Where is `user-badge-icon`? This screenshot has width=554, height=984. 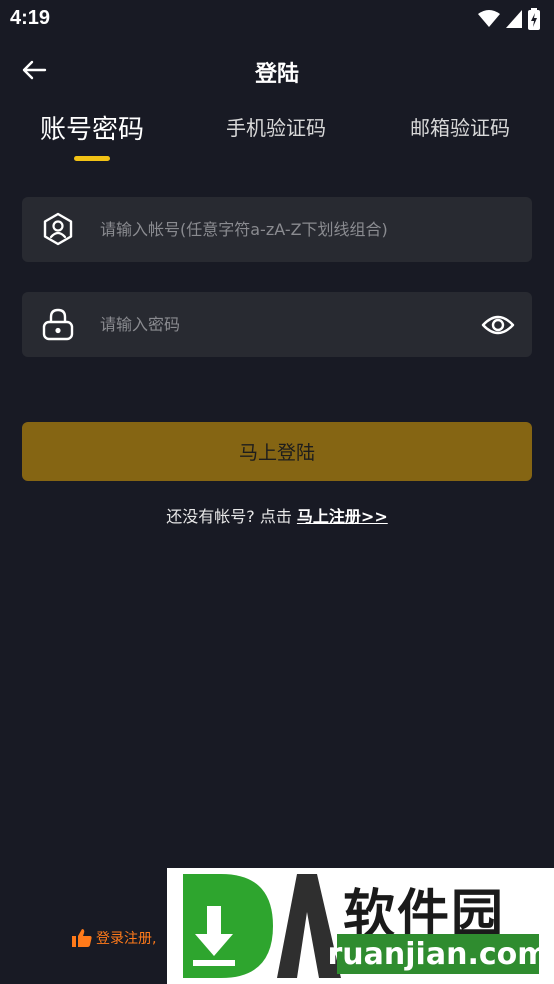
user-badge-icon is located at coordinates (58, 229).